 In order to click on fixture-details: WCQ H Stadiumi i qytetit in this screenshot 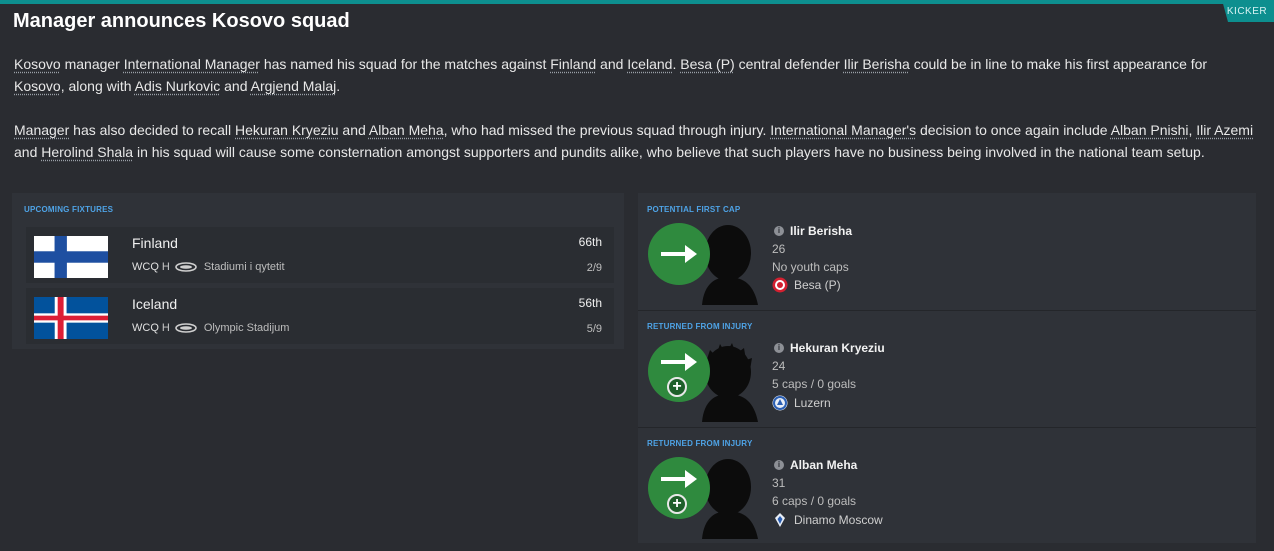, I will do `click(208, 267)`.